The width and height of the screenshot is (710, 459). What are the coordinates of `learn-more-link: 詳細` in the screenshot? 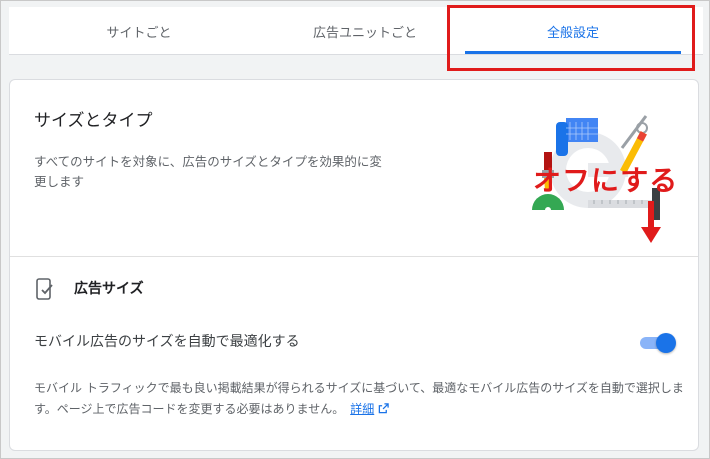 It's located at (362, 409).